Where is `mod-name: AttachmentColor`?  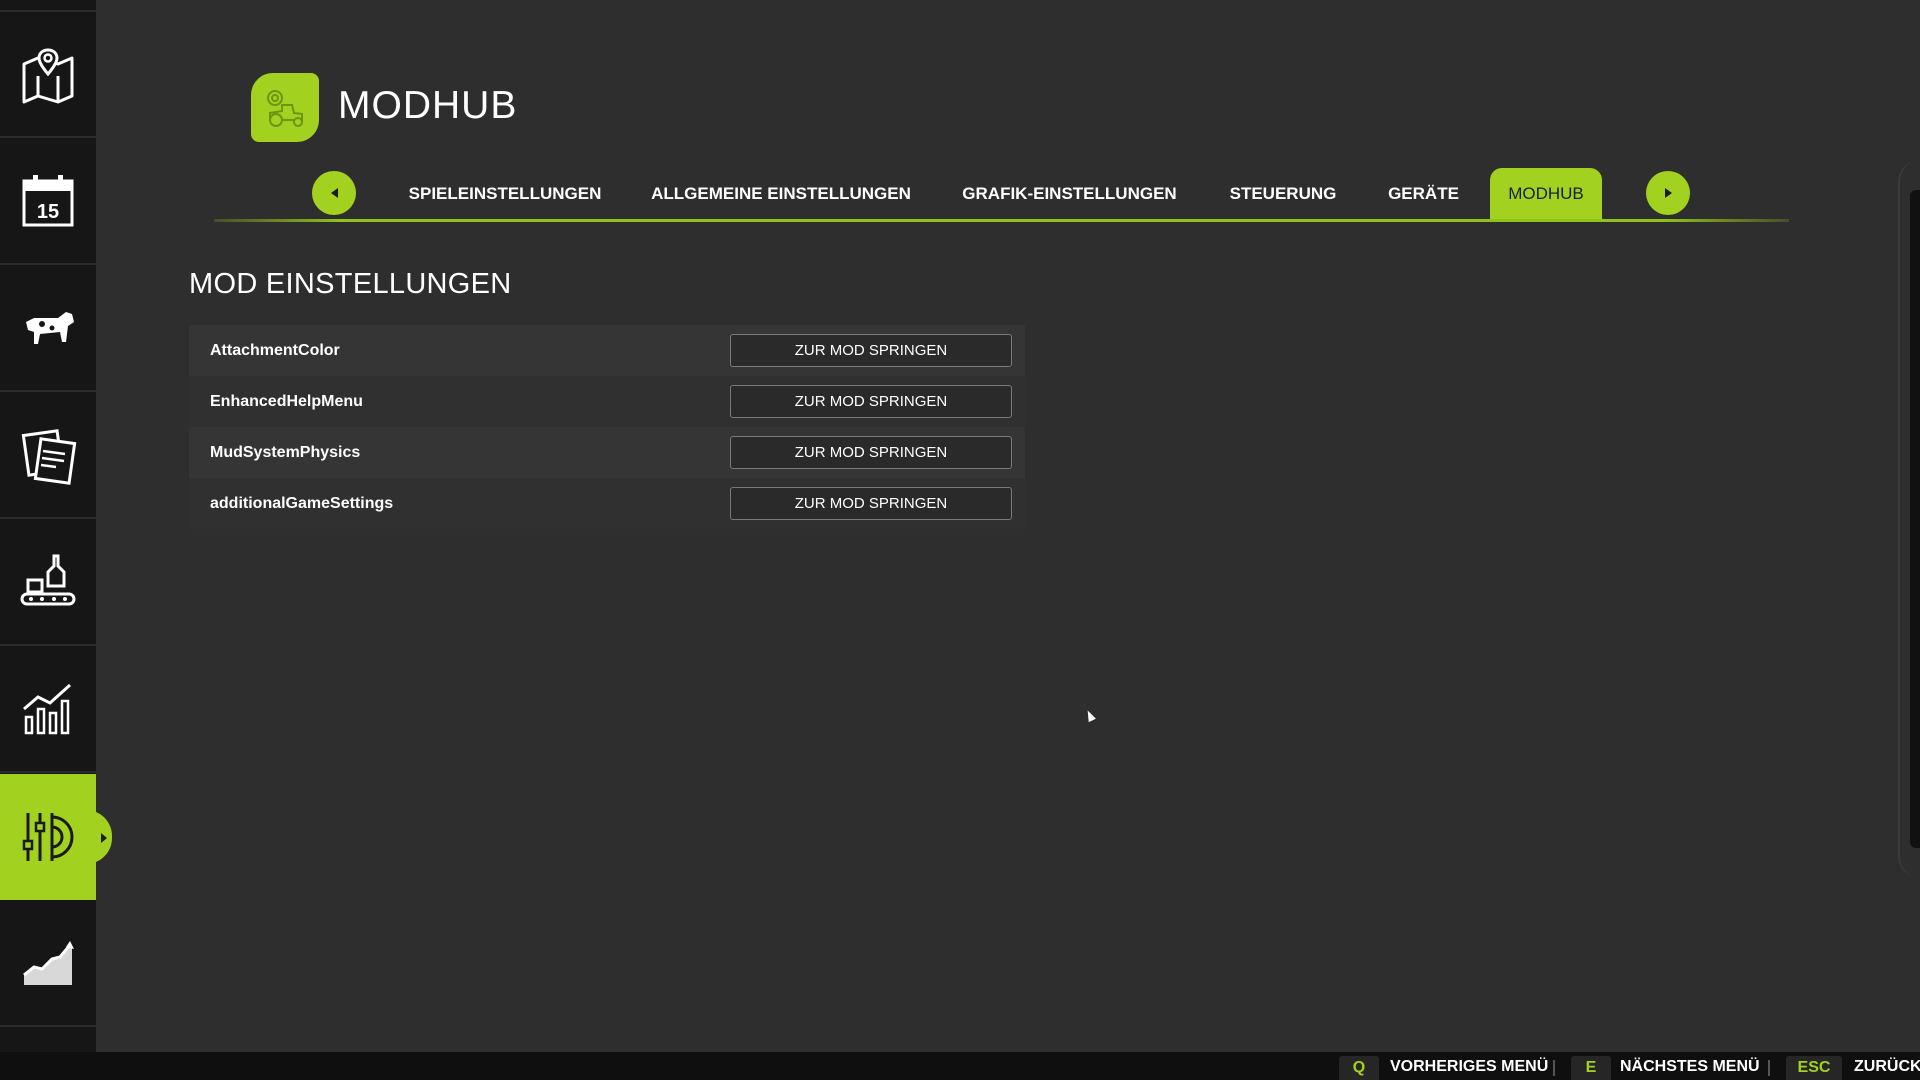
mod-name: AttachmentColor is located at coordinates (275, 350).